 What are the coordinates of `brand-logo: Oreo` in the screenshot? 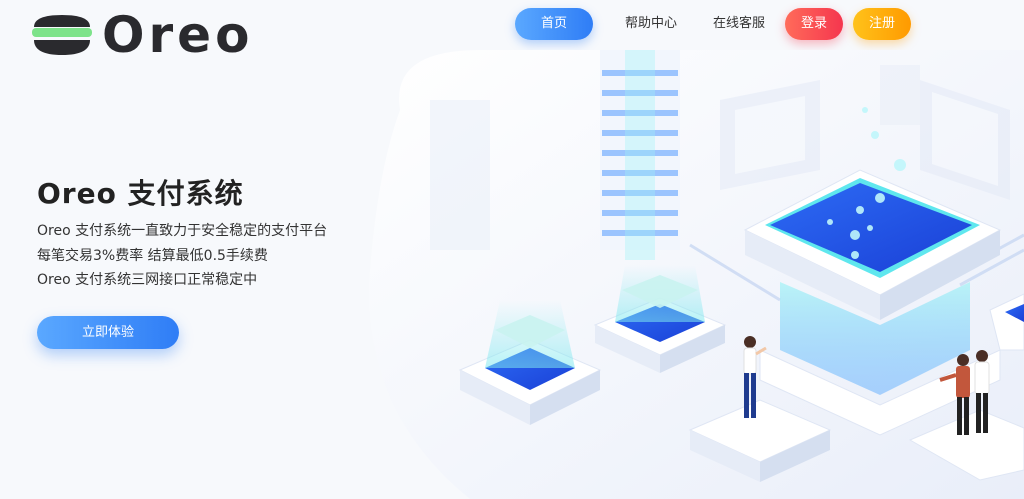 It's located at (141, 35).